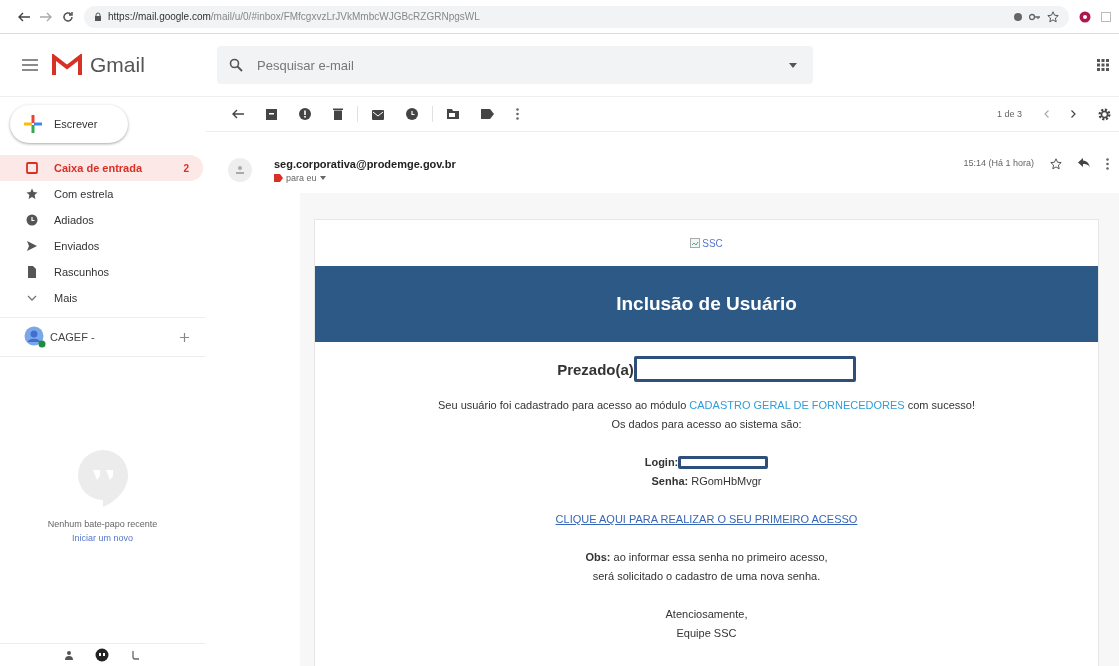 This screenshot has height=666, width=1119. Describe the element at coordinates (101, 168) in the screenshot. I see `folder-item: Caixa de entrada 2` at that location.